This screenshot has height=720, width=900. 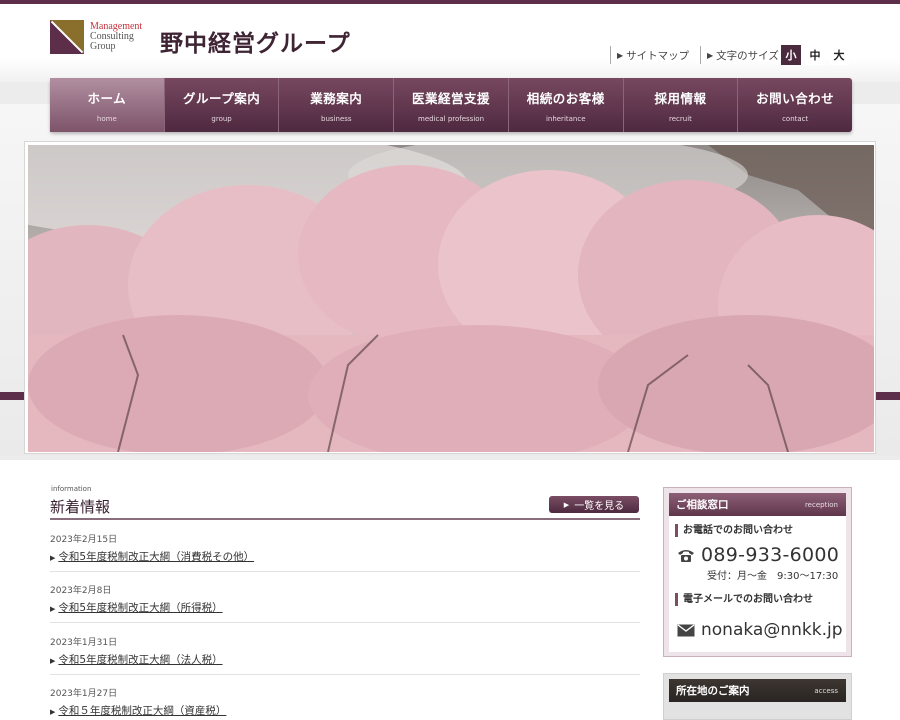 What do you see at coordinates (222, 105) in the screenshot?
I see `nav-group: グループ案内 group` at bounding box center [222, 105].